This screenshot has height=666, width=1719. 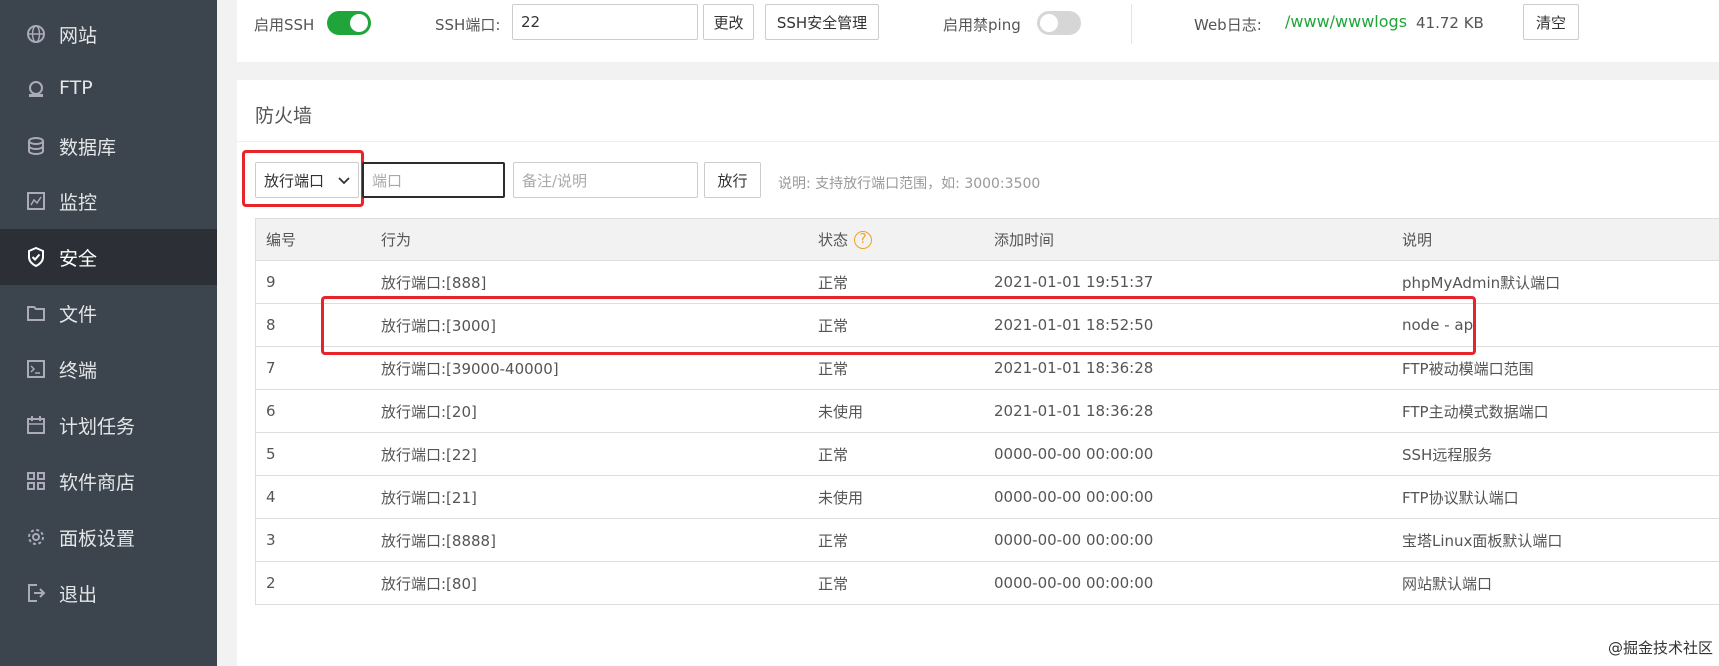 I want to click on highlight-box-row, so click(x=898, y=325).